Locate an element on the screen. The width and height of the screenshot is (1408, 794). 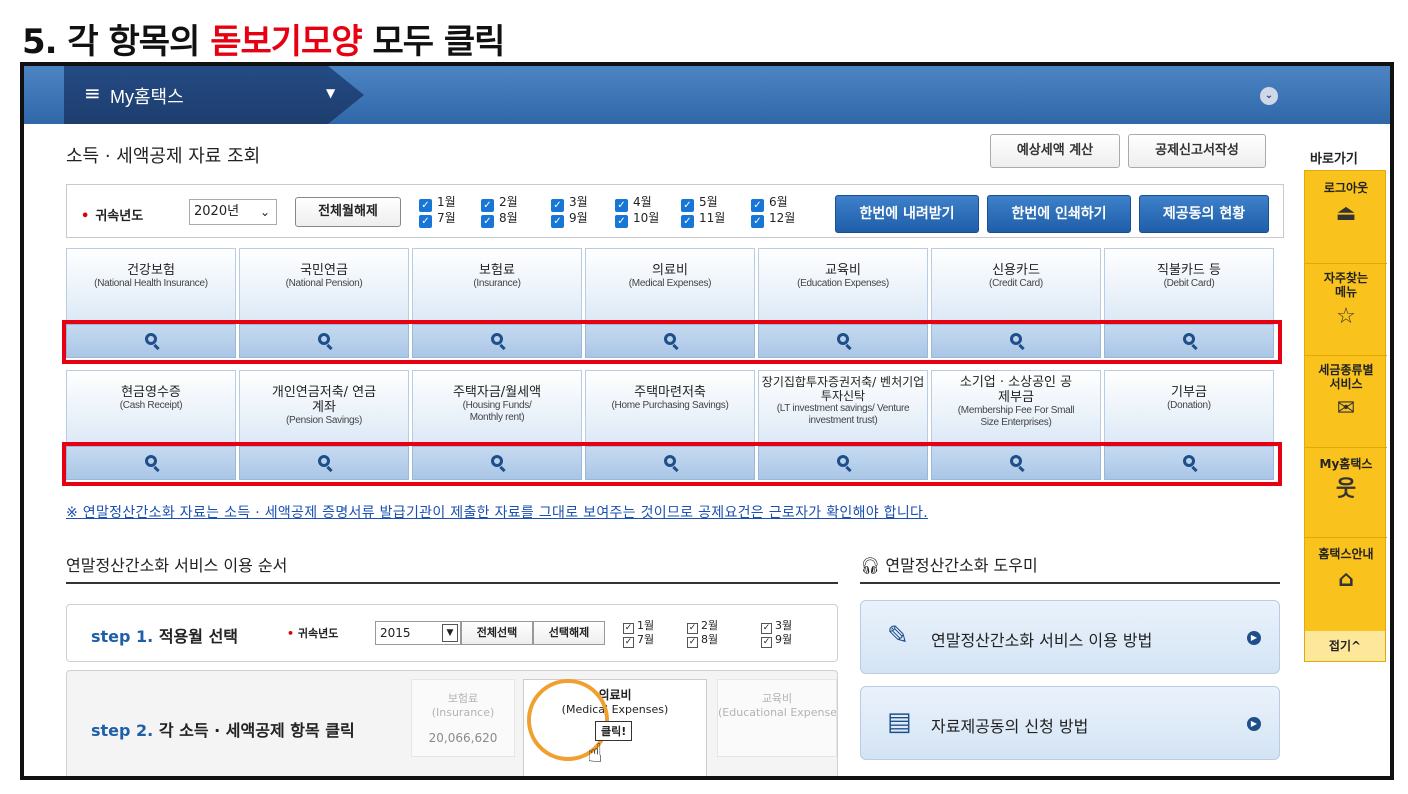
unselect-all-months-button: 전체월해제 is located at coordinates (348, 212).